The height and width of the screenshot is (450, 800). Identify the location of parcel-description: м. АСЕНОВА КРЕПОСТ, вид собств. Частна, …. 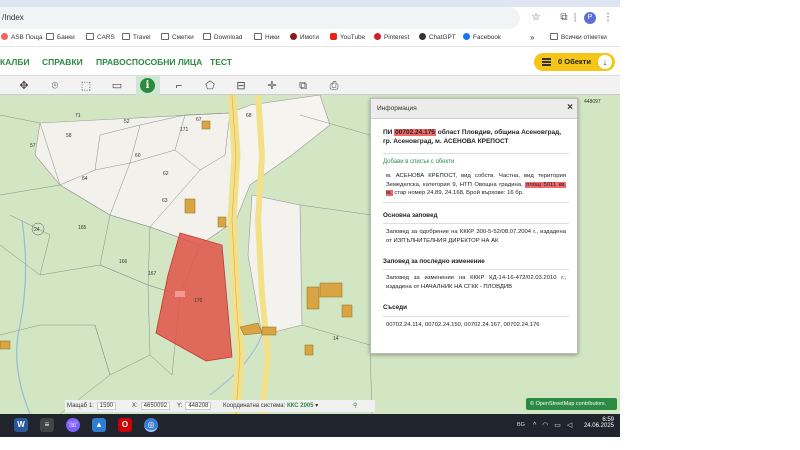
(476, 184).